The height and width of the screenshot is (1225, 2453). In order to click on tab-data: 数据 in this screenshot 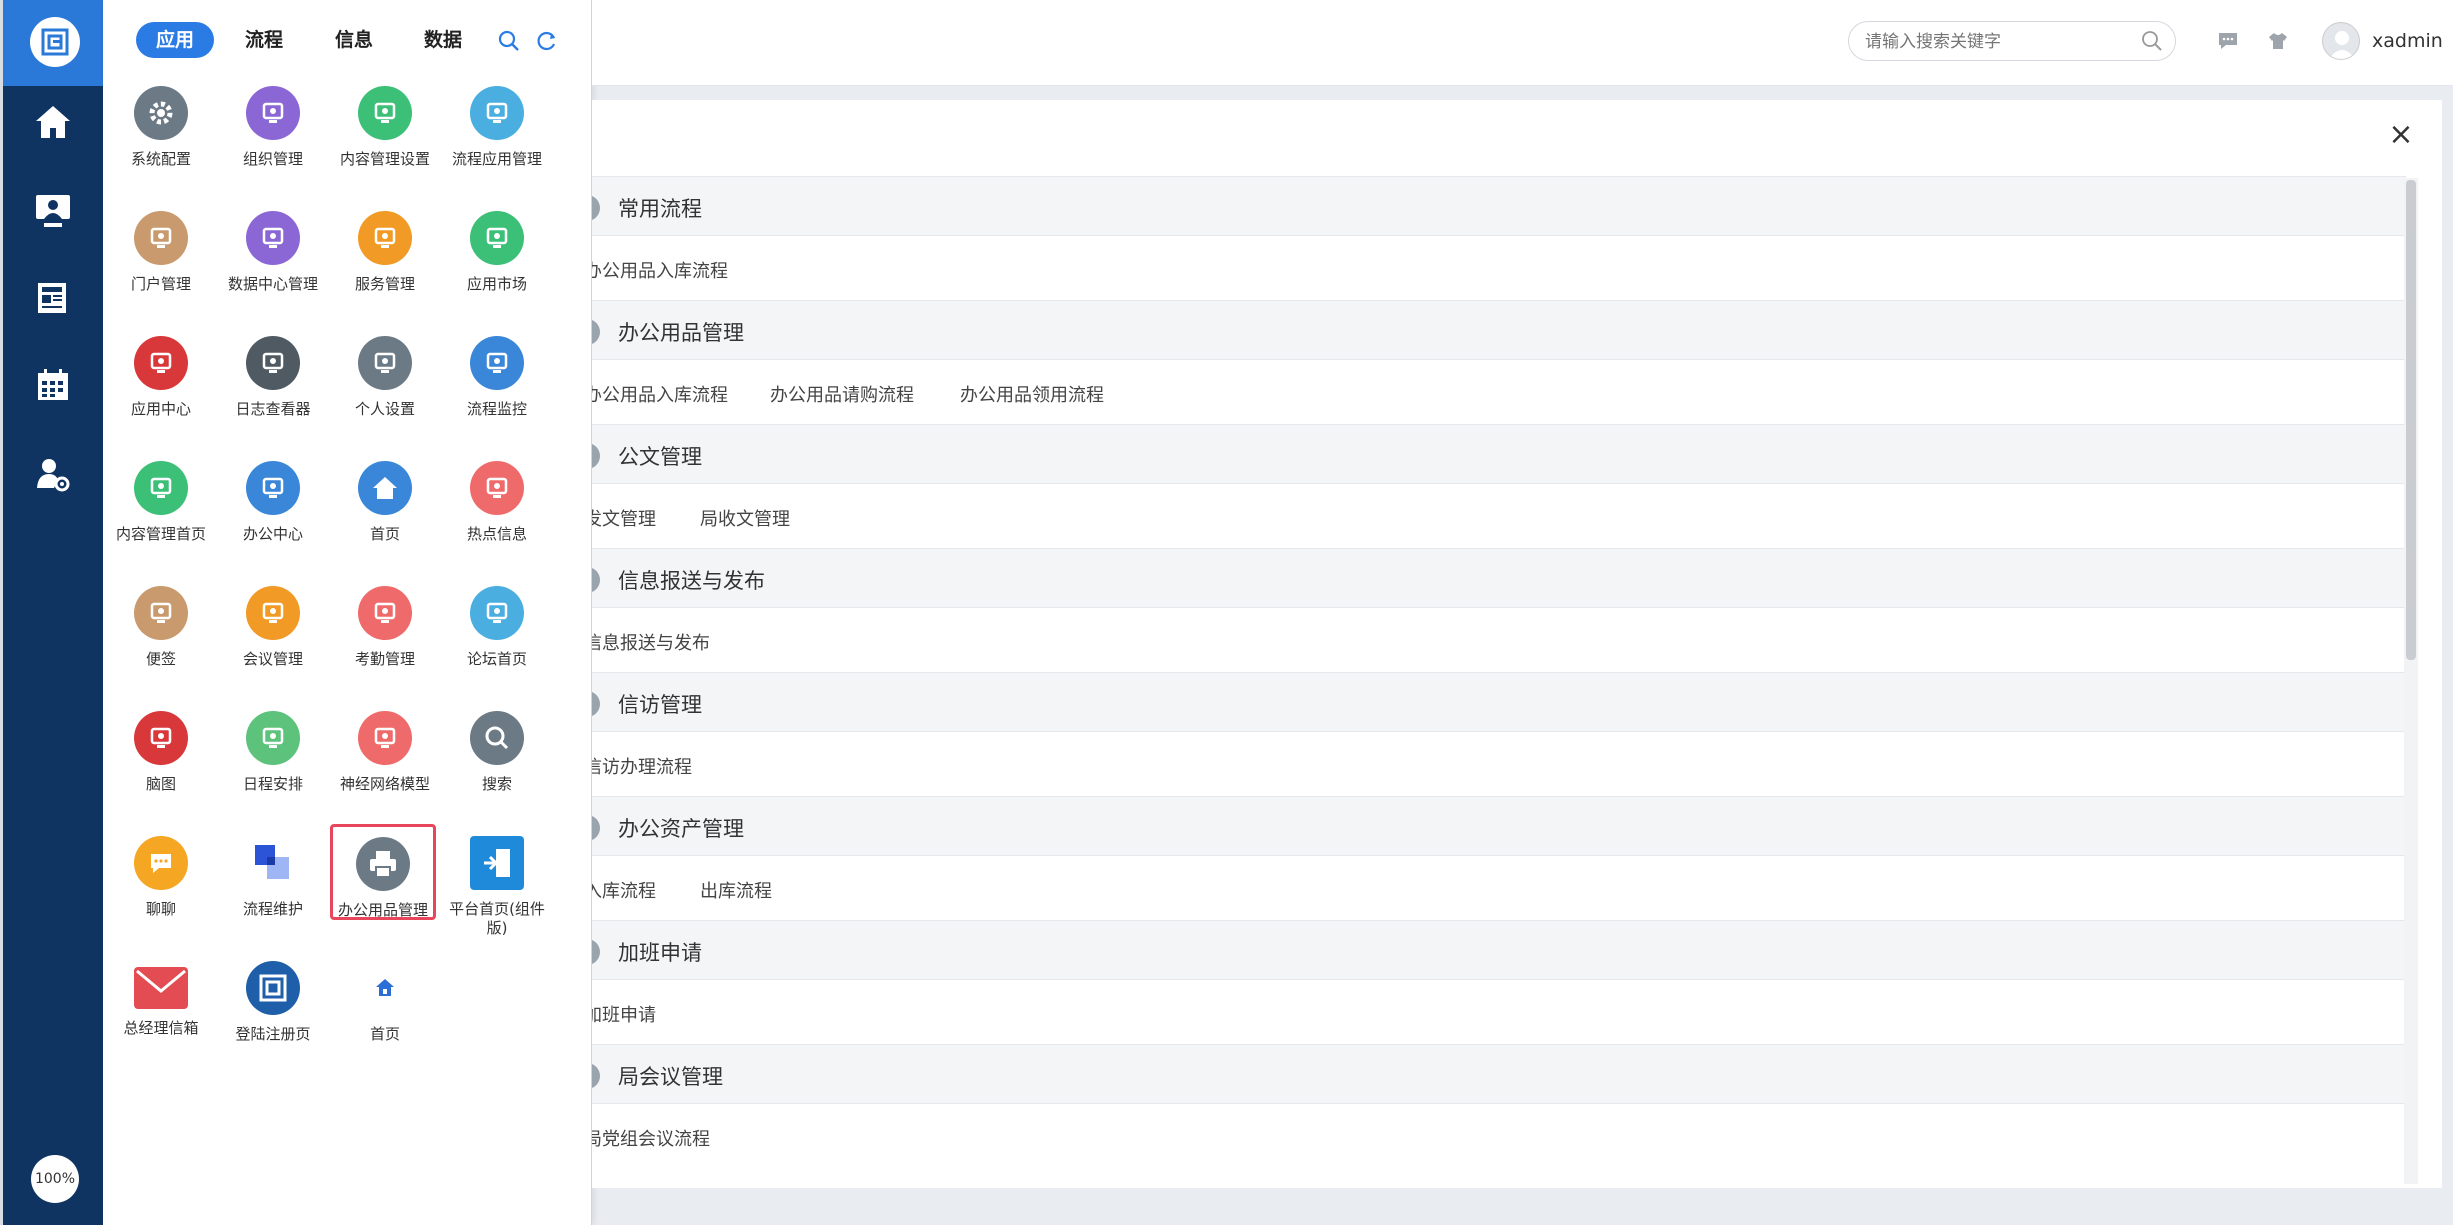, I will do `click(443, 40)`.